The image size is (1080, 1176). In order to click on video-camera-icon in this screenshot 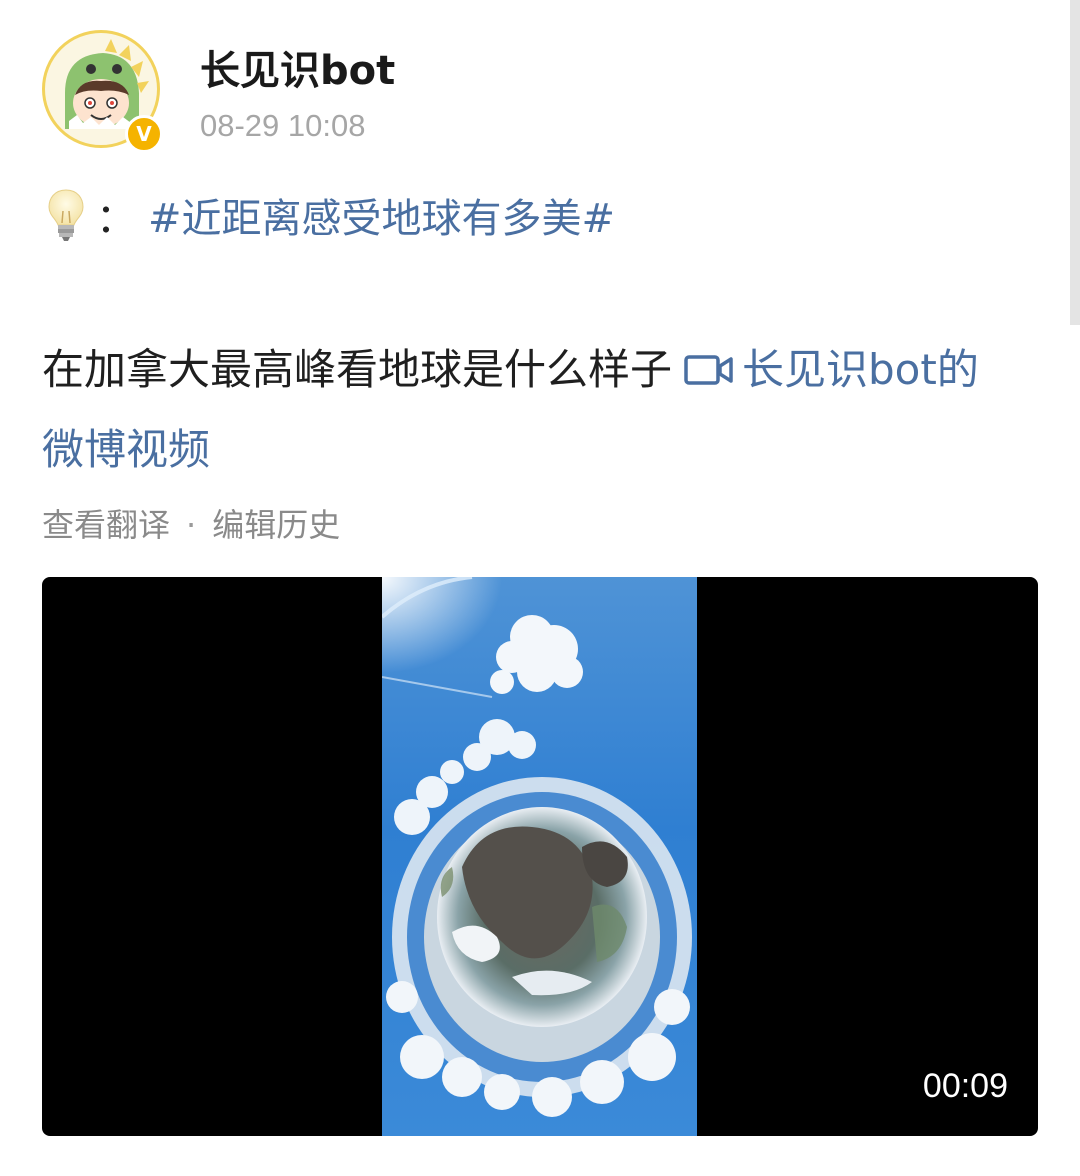, I will do `click(708, 370)`.